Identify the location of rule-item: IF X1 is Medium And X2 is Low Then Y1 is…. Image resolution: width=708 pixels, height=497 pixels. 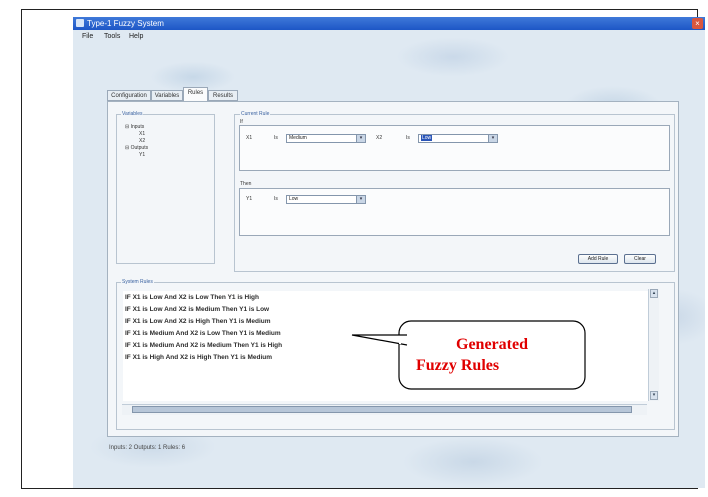
(203, 333).